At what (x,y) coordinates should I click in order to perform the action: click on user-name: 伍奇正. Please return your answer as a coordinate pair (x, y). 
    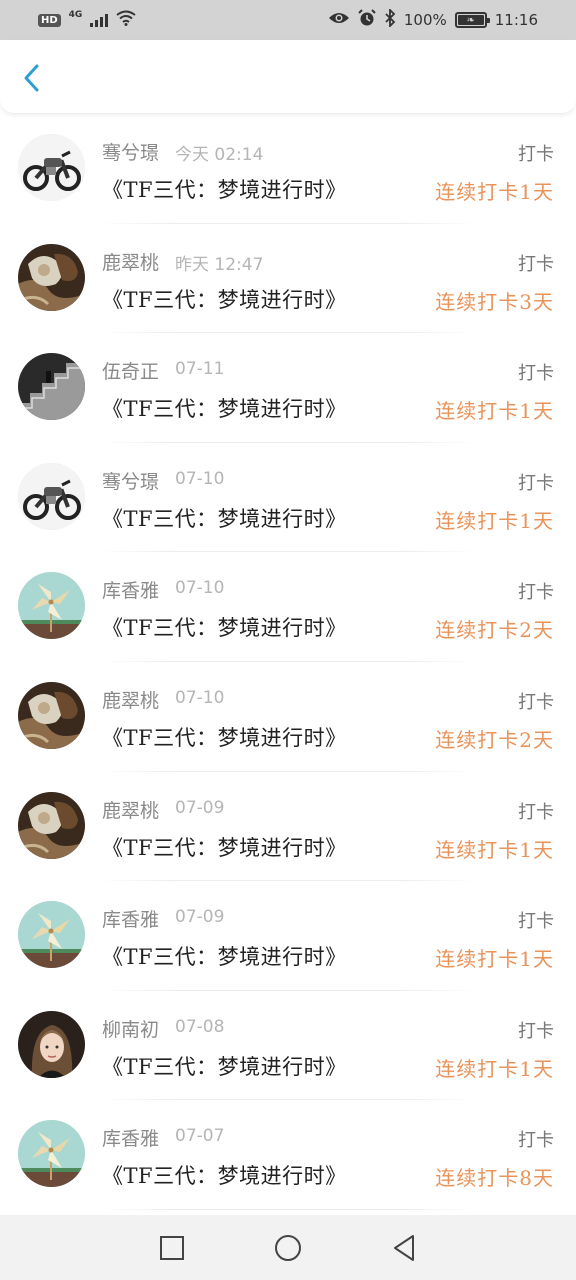
    Looking at the image, I should click on (130, 370).